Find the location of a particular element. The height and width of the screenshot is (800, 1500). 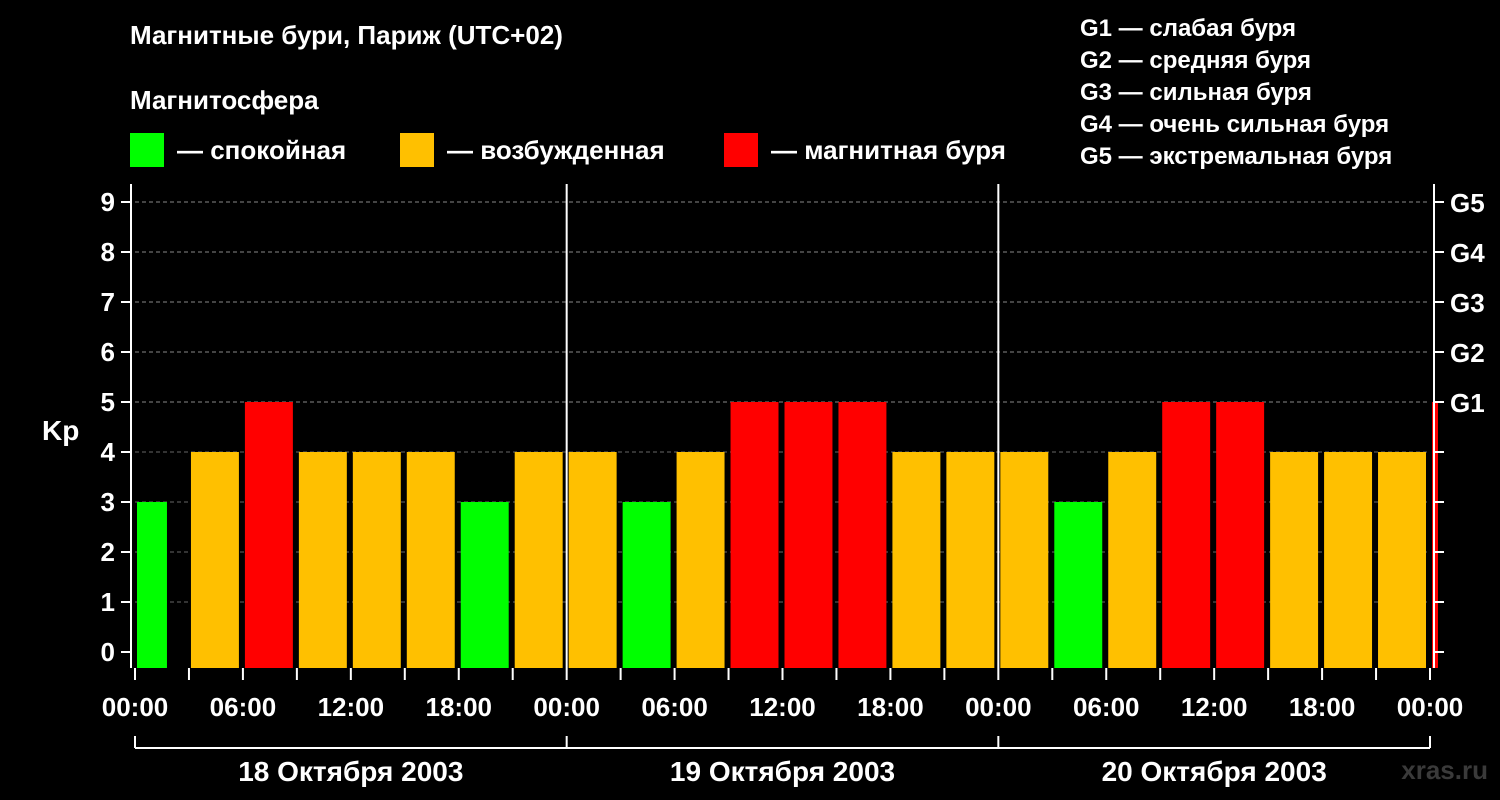

right-tick-label: G1 is located at coordinates (1467, 403).